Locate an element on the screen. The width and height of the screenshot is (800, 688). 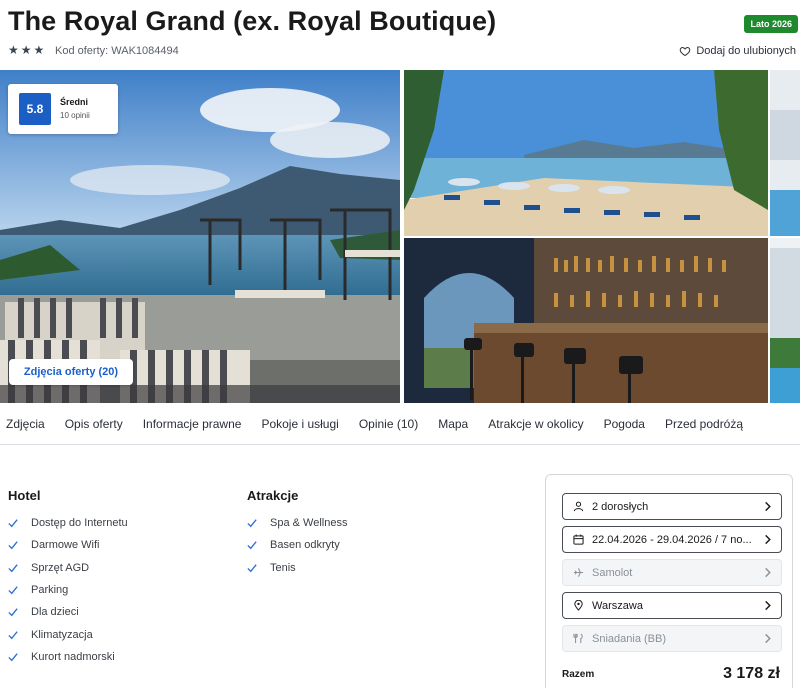
plane-icon is located at coordinates (578, 572).